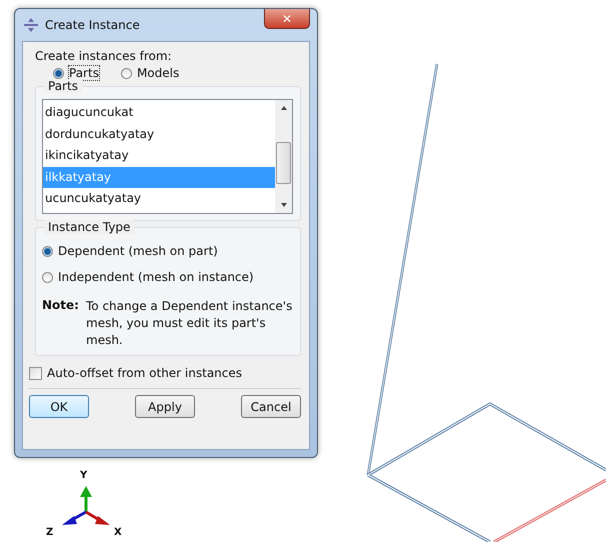 This screenshot has height=542, width=606. I want to click on dialog-button: Apply, so click(165, 406).